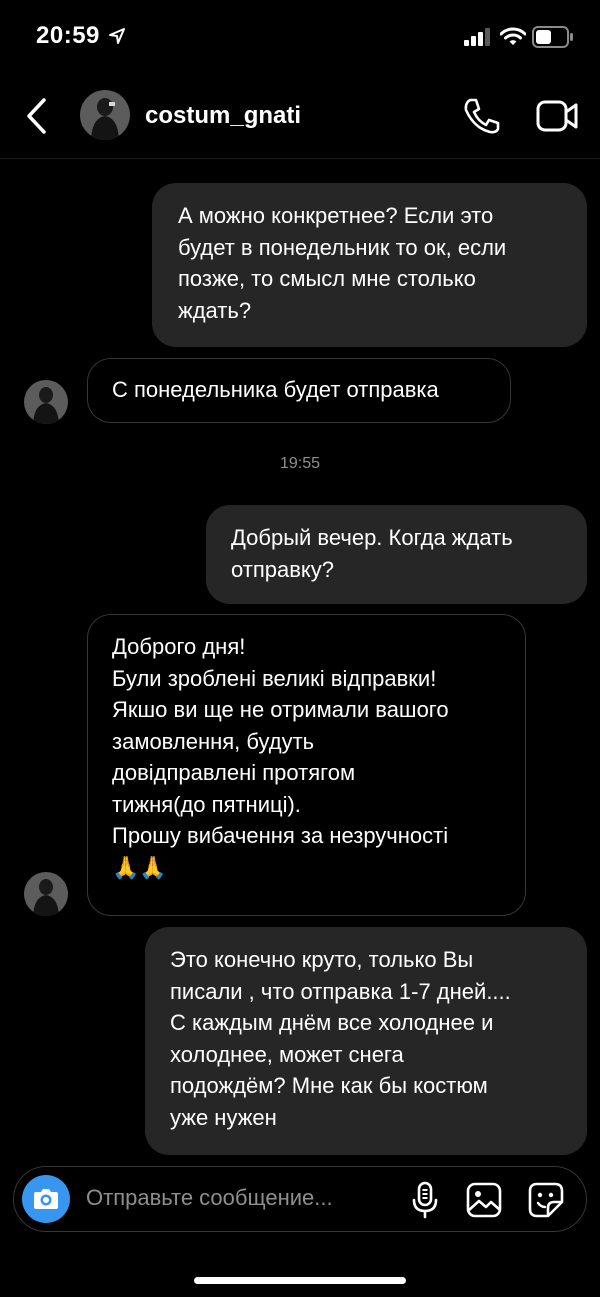 This screenshot has width=600, height=1297. What do you see at coordinates (206, 804) in the screenshot?
I see `message-line: тижня(до пятниці).` at bounding box center [206, 804].